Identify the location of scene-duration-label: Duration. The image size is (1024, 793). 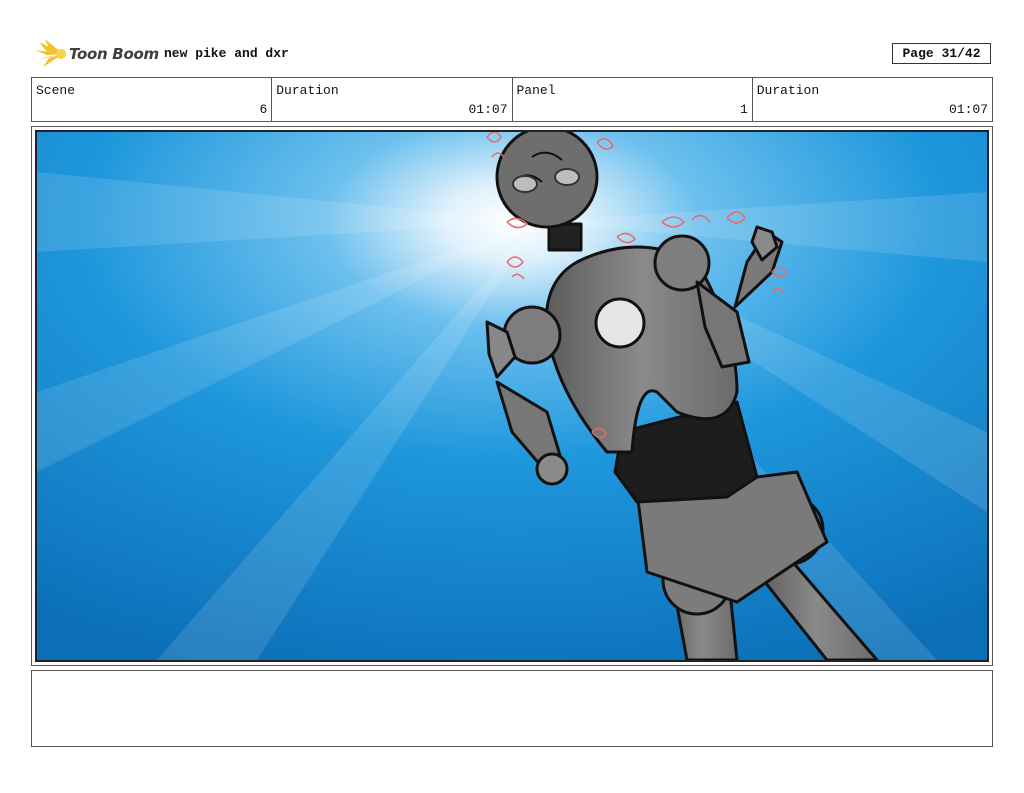
(307, 90).